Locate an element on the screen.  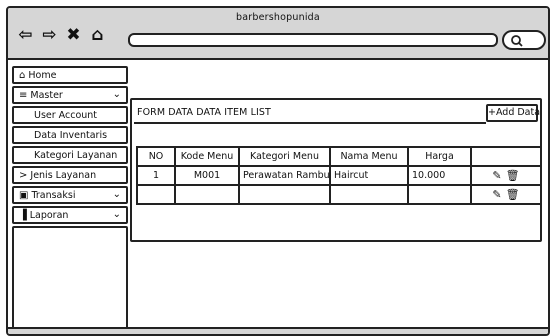
sidebar-item-label: User Account is located at coordinates (66, 115).